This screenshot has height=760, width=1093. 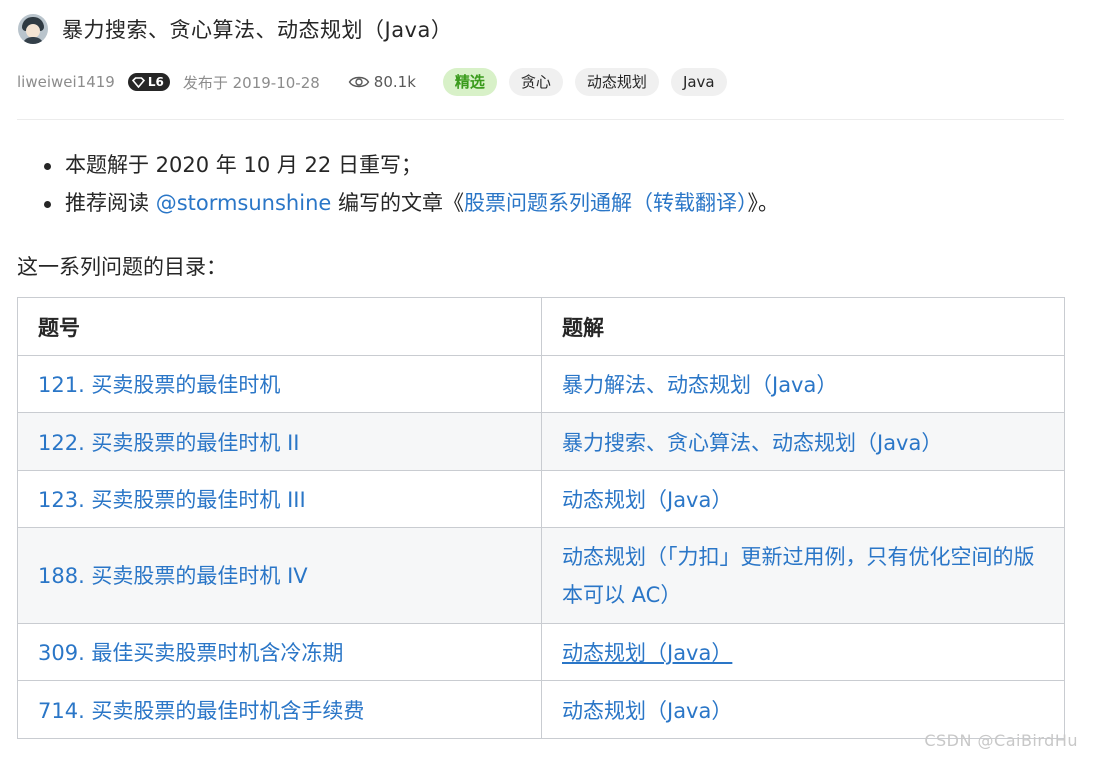 I want to click on level-badge: L6, so click(x=148, y=82).